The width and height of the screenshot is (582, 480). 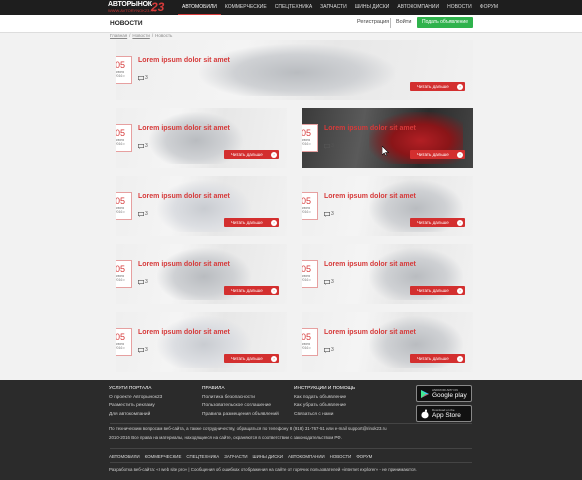 I want to click on nav-automobiles: АВТОМОБИЛИ, so click(x=199, y=7).